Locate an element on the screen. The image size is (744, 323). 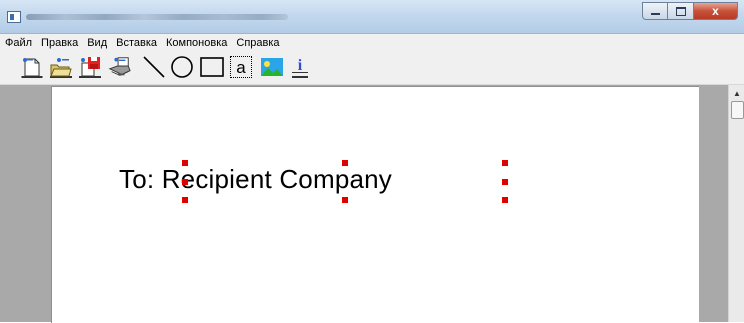
left-margin is located at coordinates (33, 203).